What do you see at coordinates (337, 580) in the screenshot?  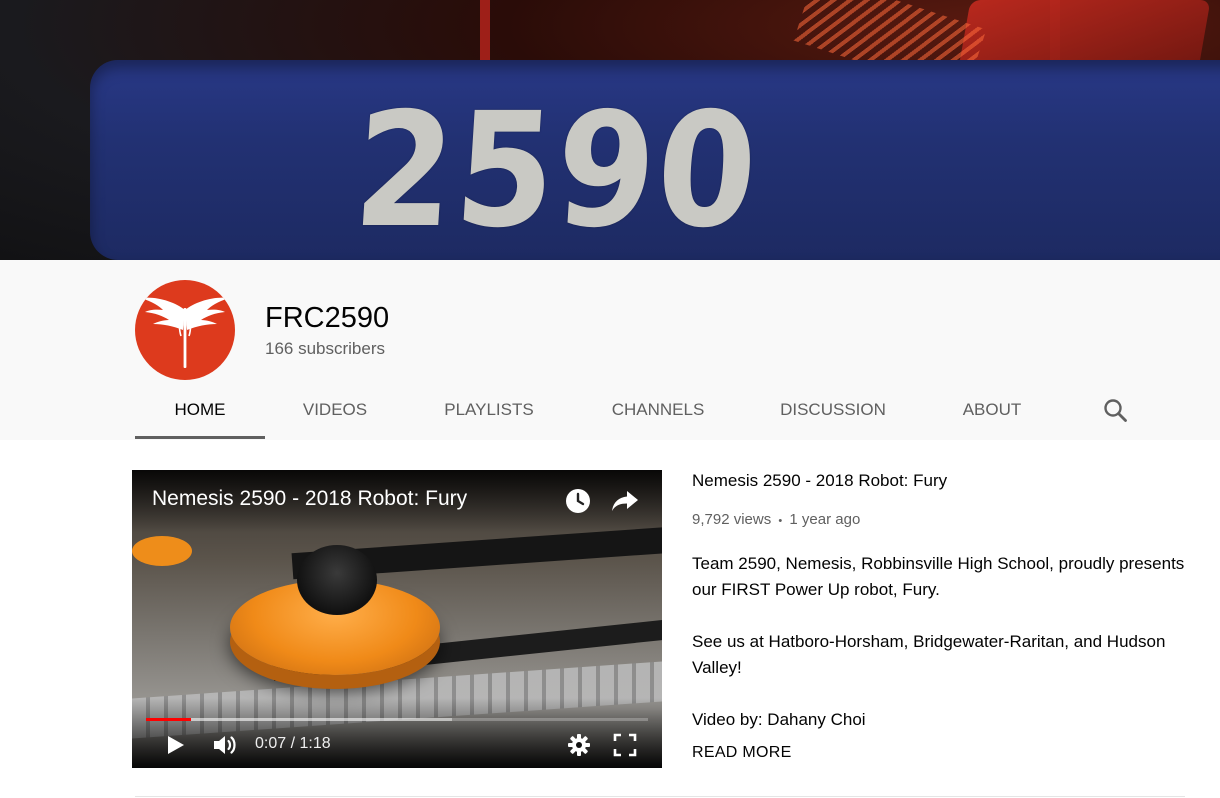 I see `frame-hub` at bounding box center [337, 580].